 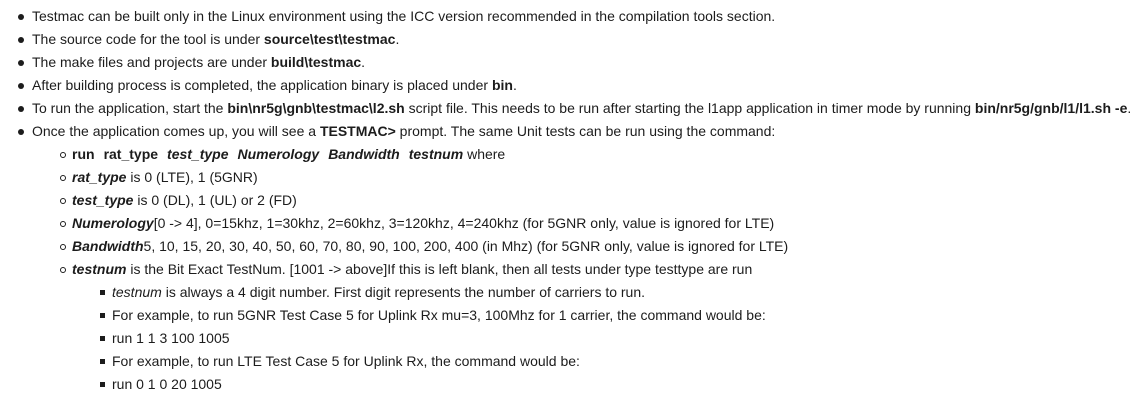 What do you see at coordinates (357, 131) in the screenshot?
I see `testmac-prompt: TESTMAC>` at bounding box center [357, 131].